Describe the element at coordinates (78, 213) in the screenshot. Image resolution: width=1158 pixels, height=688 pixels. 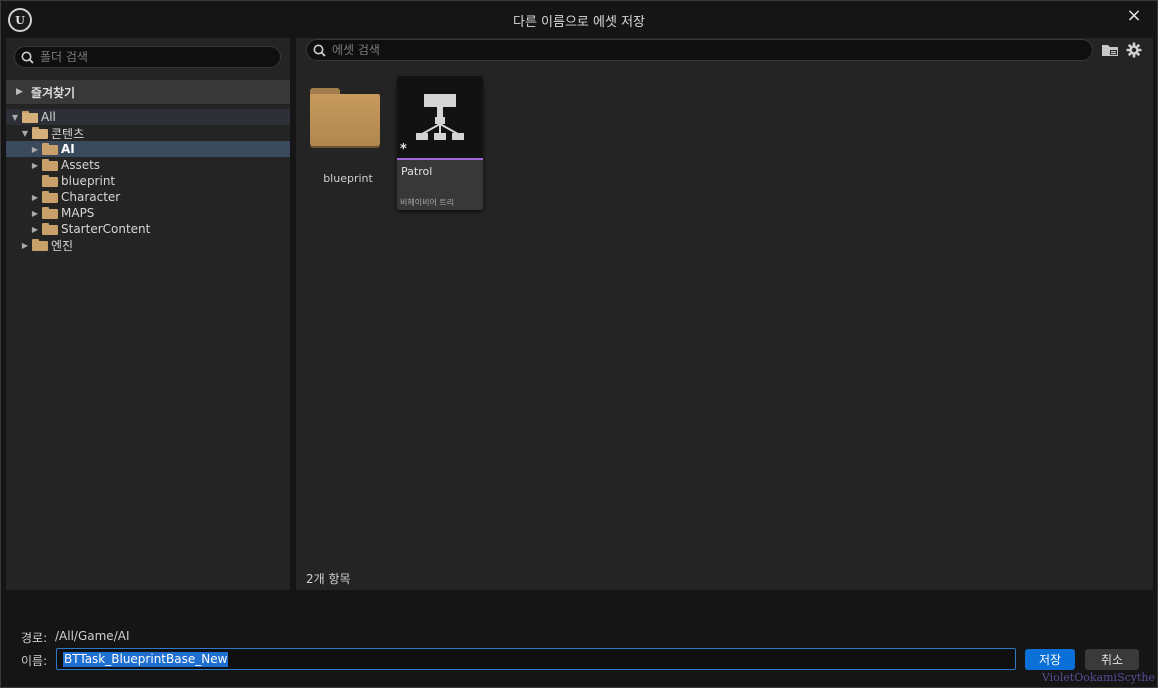
I see `tree-item-label: MAPS` at that location.